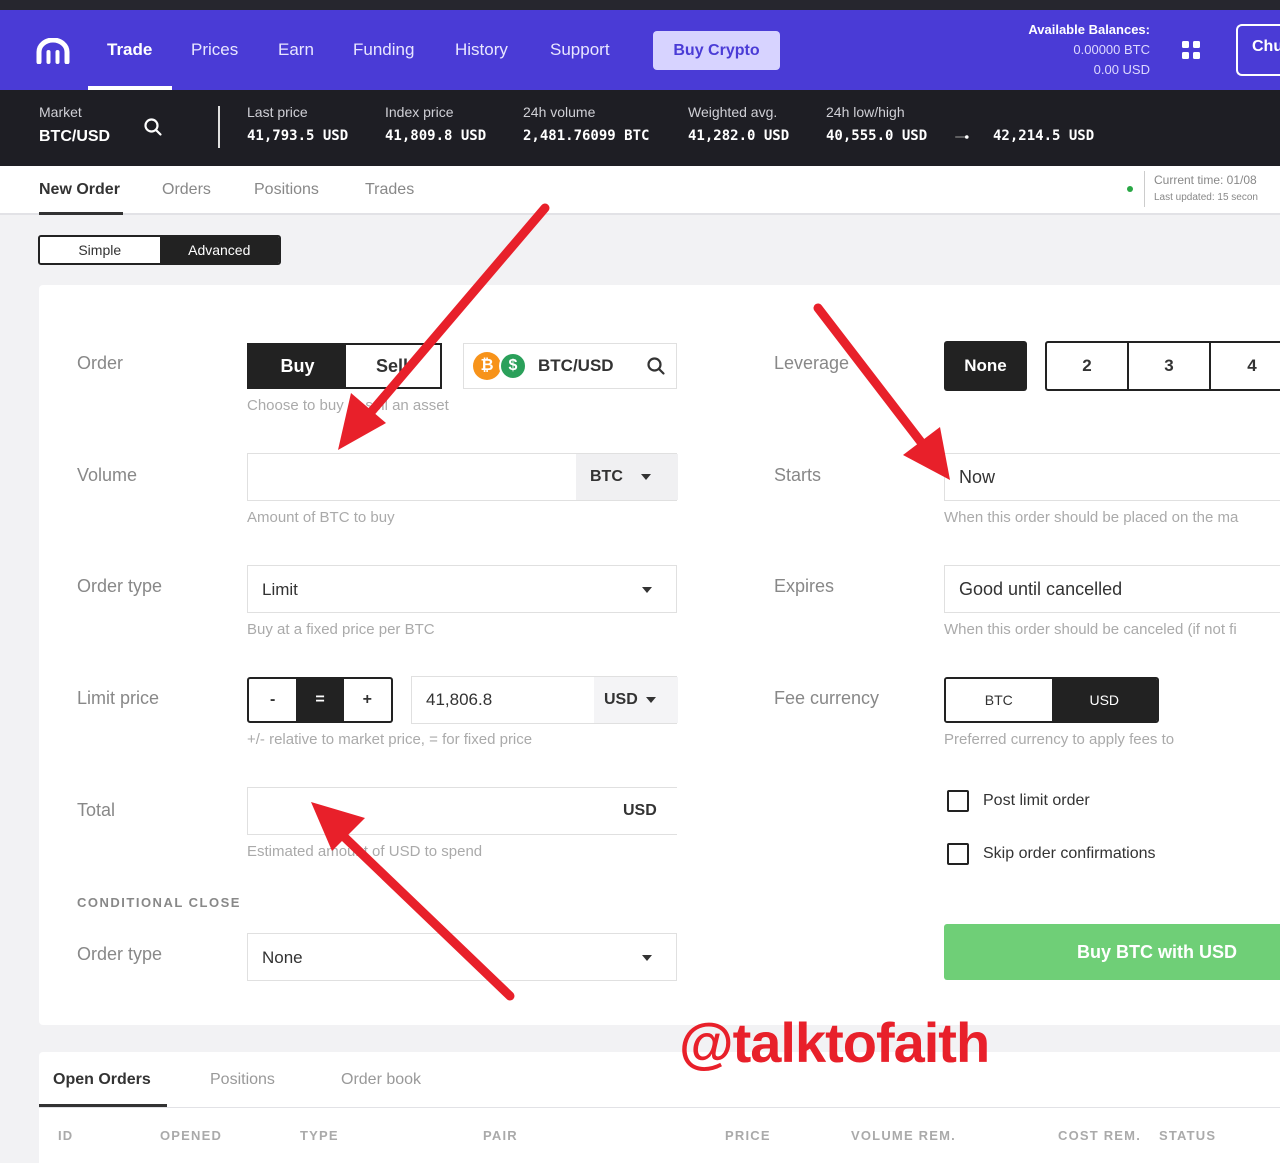 Image resolution: width=1280 pixels, height=1163 pixels. What do you see at coordinates (1258, 50) in the screenshot?
I see `user-menu-button: Chu` at bounding box center [1258, 50].